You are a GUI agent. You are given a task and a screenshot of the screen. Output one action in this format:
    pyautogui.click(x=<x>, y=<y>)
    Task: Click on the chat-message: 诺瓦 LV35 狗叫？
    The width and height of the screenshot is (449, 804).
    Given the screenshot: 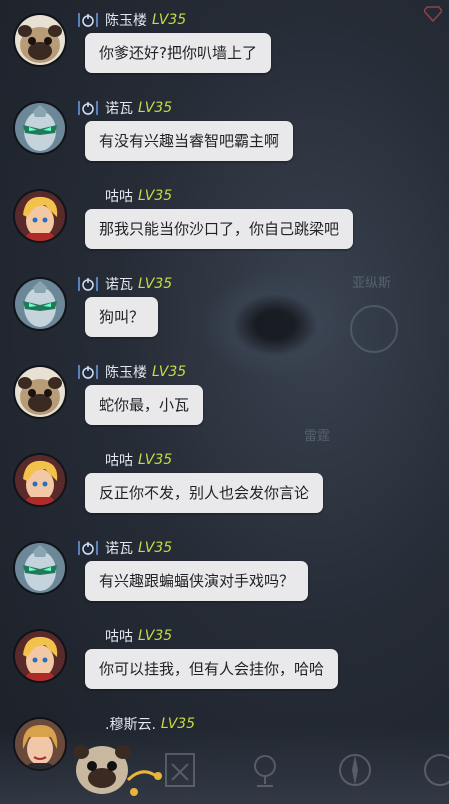 What is the action you would take?
    pyautogui.click(x=224, y=316)
    